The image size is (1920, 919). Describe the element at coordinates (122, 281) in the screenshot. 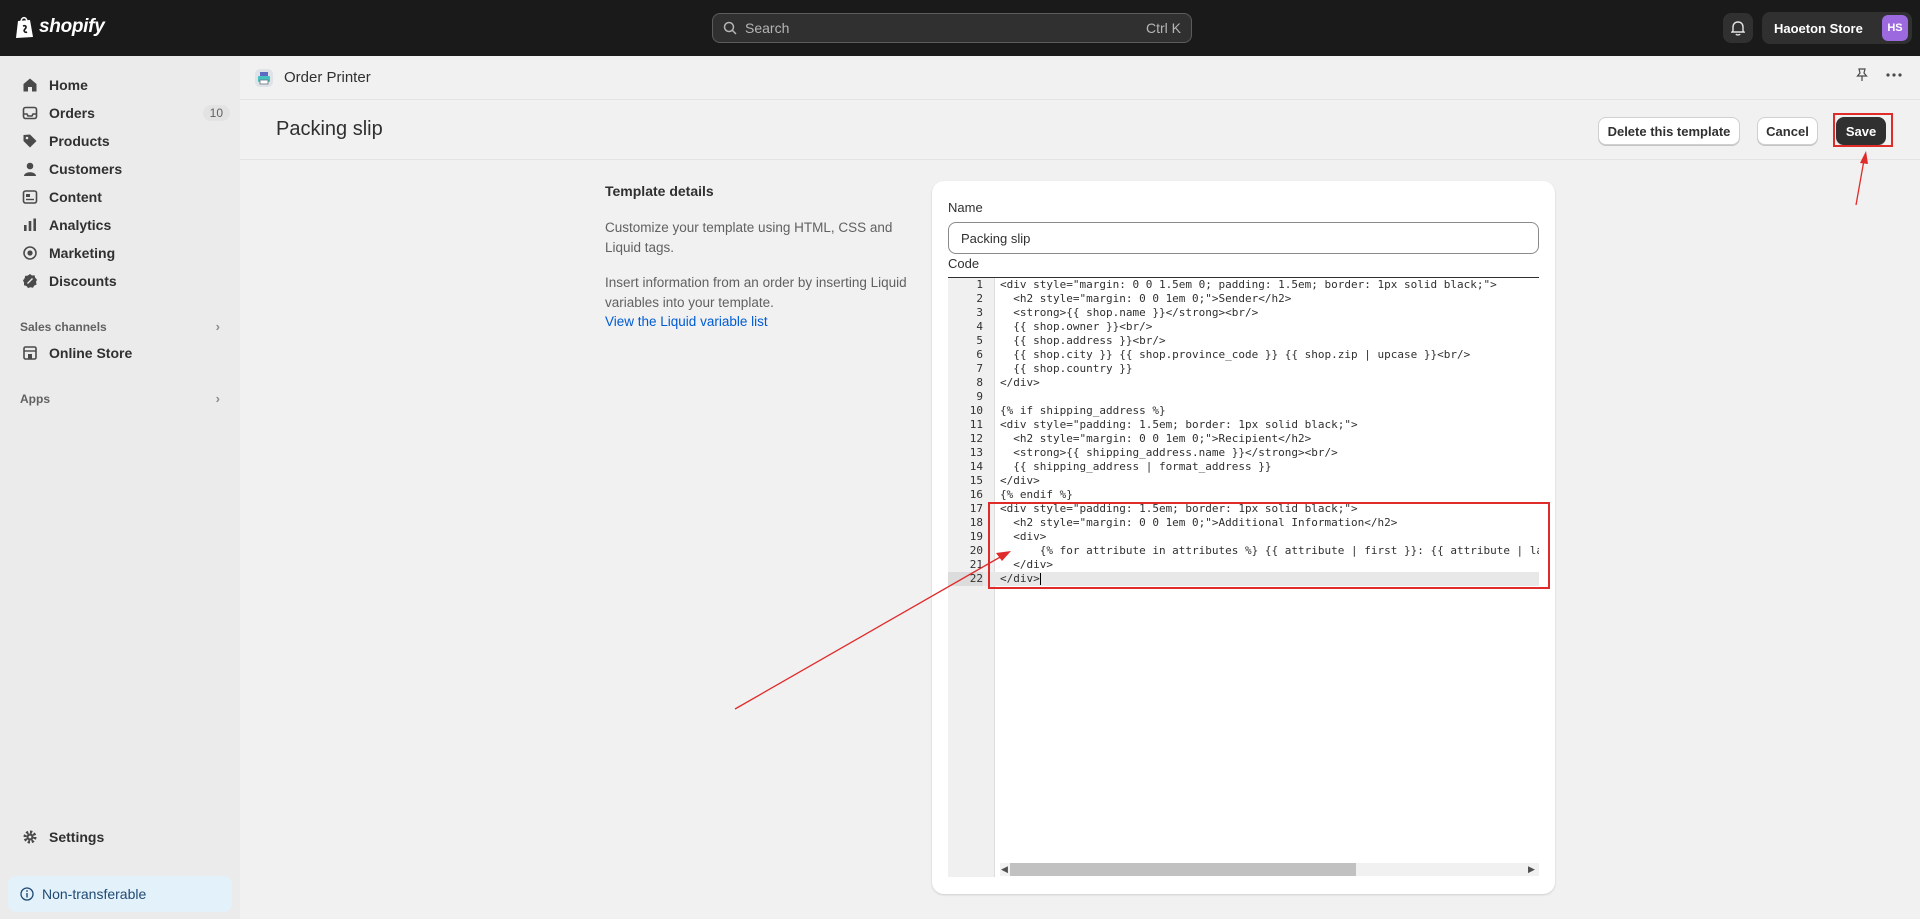

I see `sidebar-item-discounts: Discounts` at that location.